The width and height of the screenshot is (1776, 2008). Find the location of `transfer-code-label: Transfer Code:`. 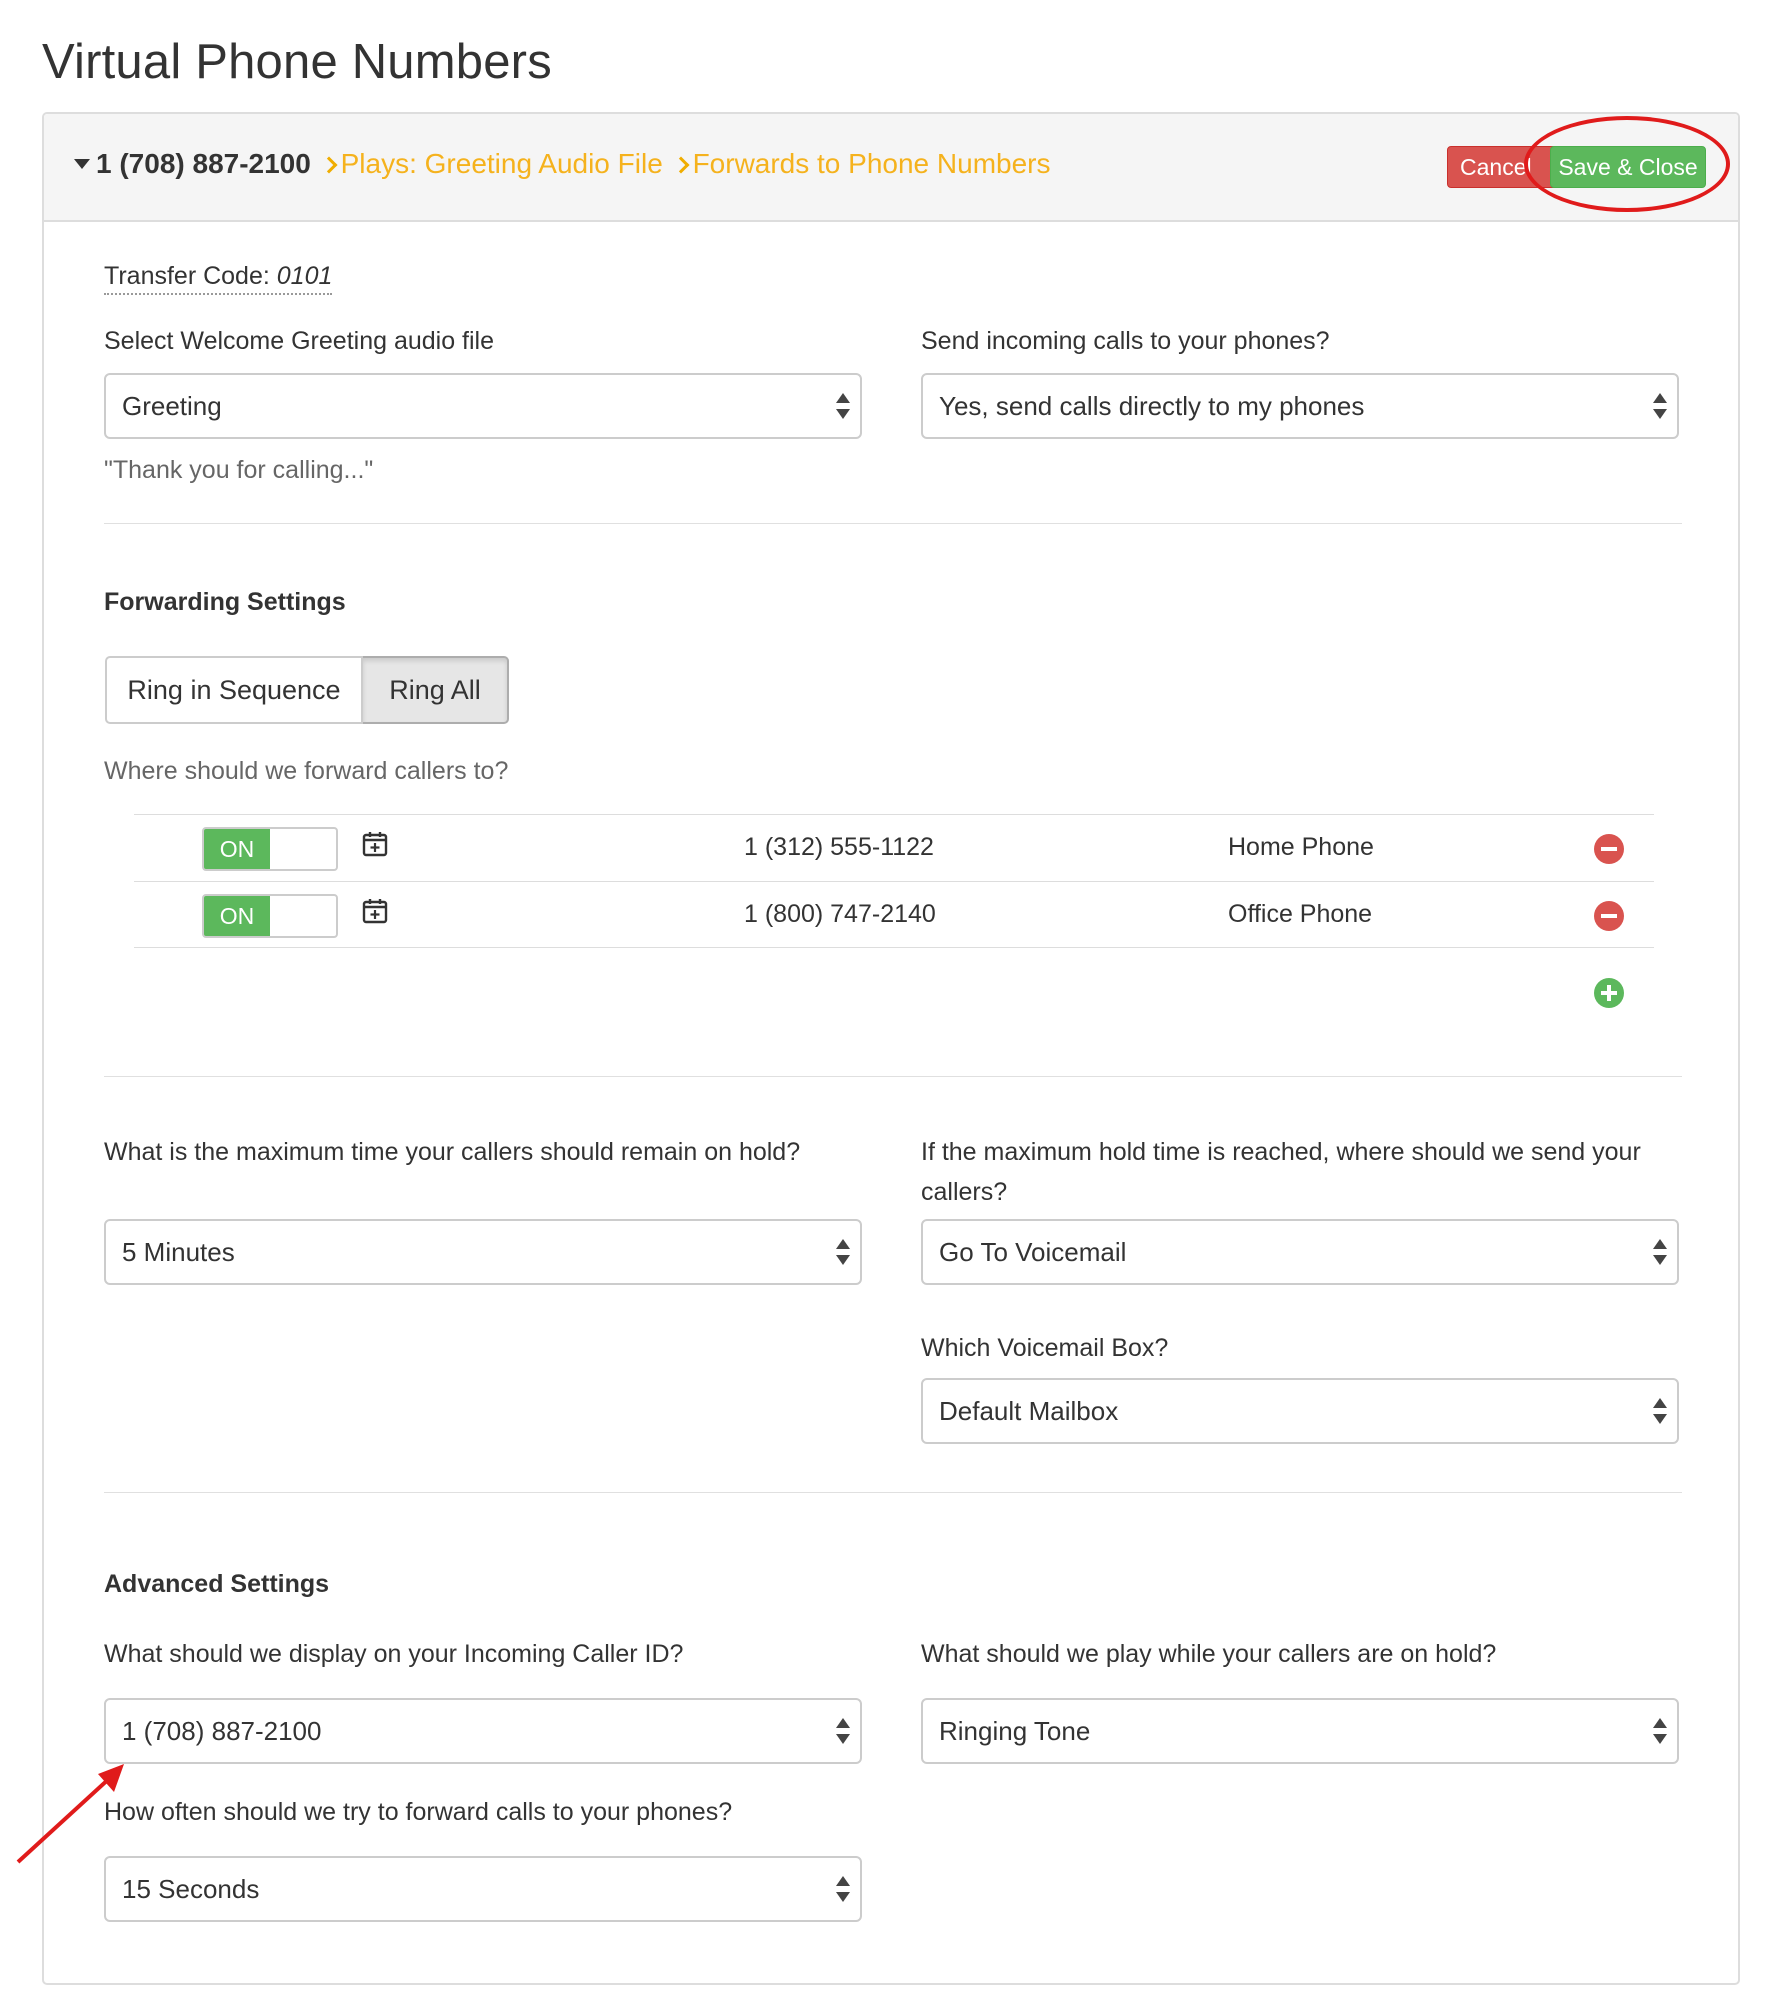

transfer-code-label: Transfer Code: is located at coordinates (187, 276).